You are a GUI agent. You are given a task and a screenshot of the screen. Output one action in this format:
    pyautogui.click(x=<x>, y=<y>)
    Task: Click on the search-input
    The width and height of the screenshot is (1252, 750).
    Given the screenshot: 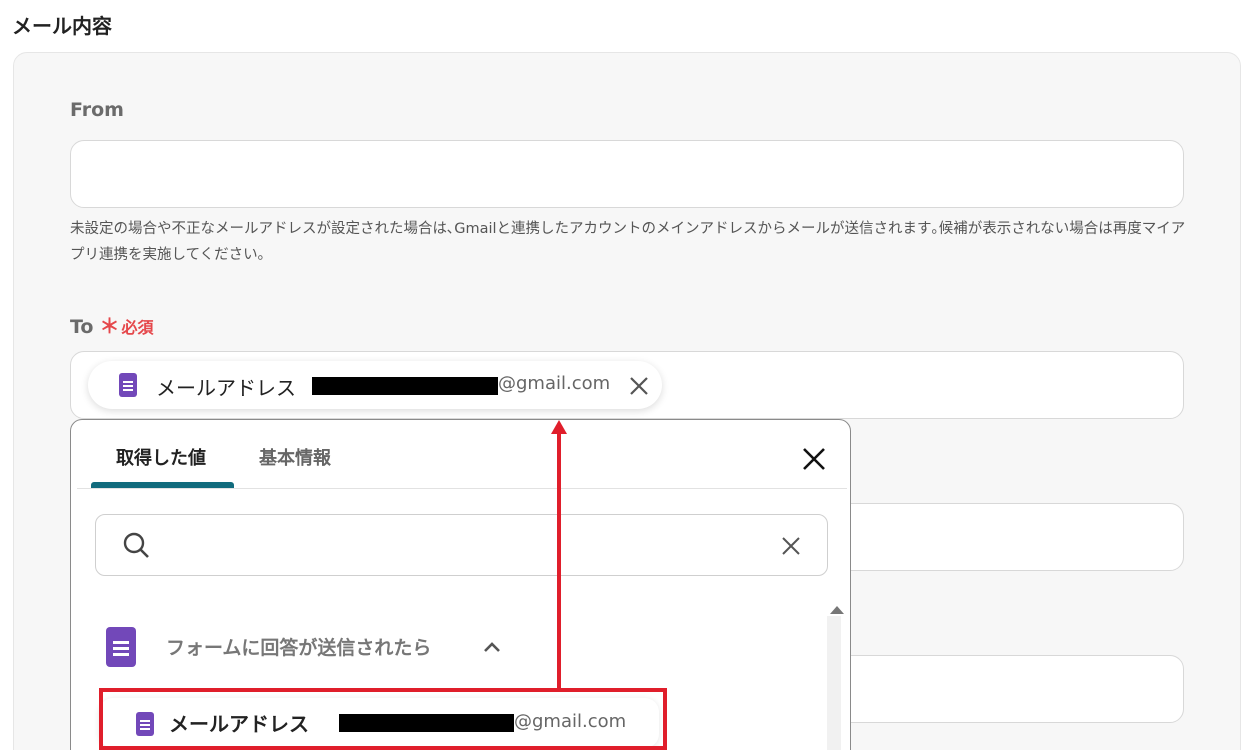 What is the action you would take?
    pyautogui.click(x=461, y=545)
    